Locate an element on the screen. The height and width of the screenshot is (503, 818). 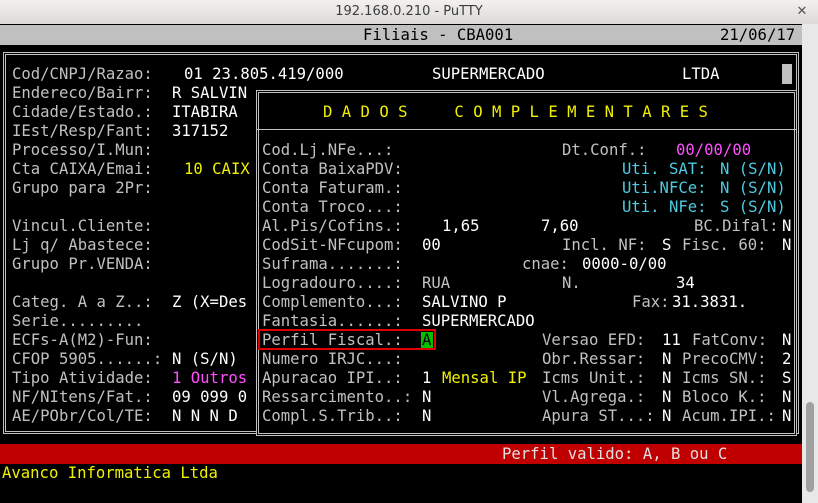
field-label: Grupo Pr.VENDA: is located at coordinates (82, 264).